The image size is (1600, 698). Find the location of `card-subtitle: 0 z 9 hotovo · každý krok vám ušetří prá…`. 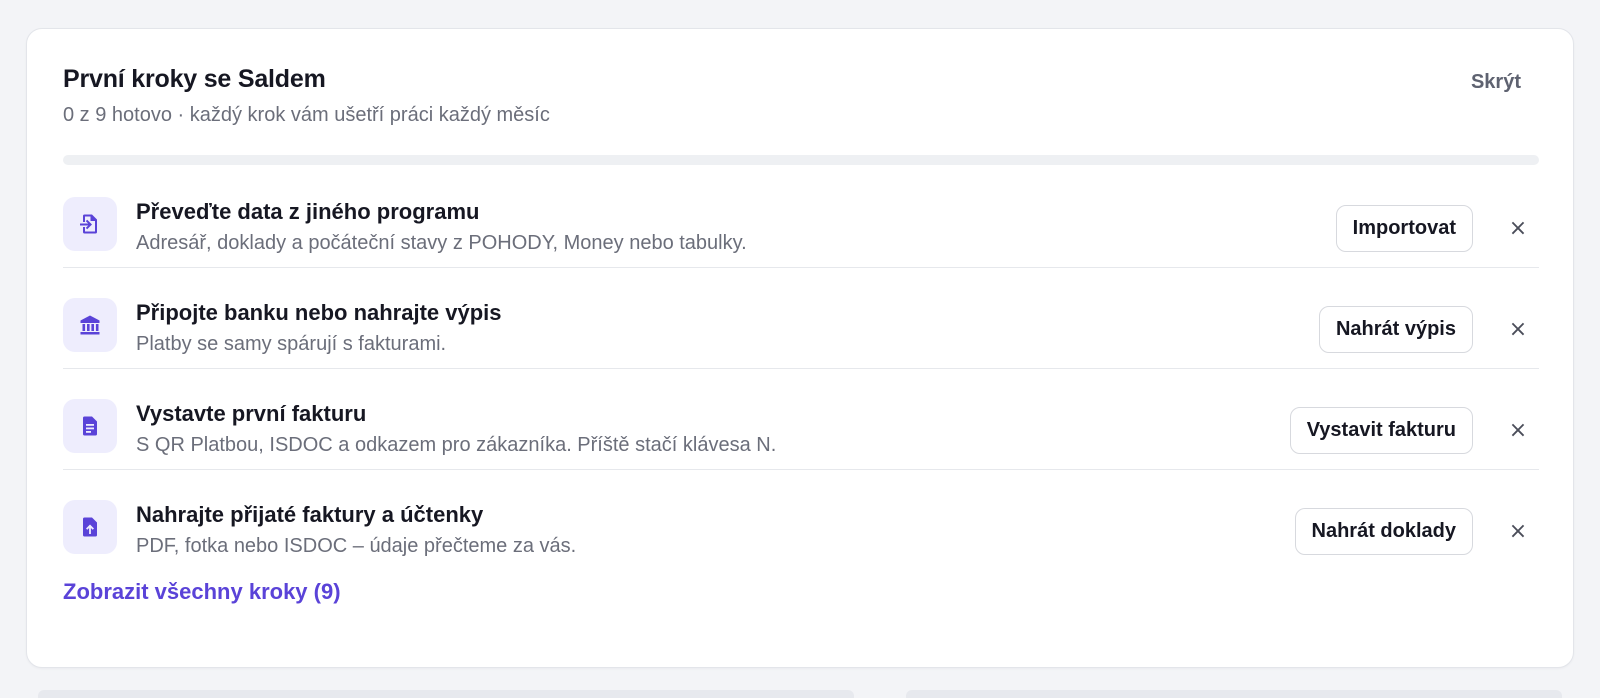

card-subtitle: 0 z 9 hotovo · každý krok vám ušetří prá… is located at coordinates (306, 115).